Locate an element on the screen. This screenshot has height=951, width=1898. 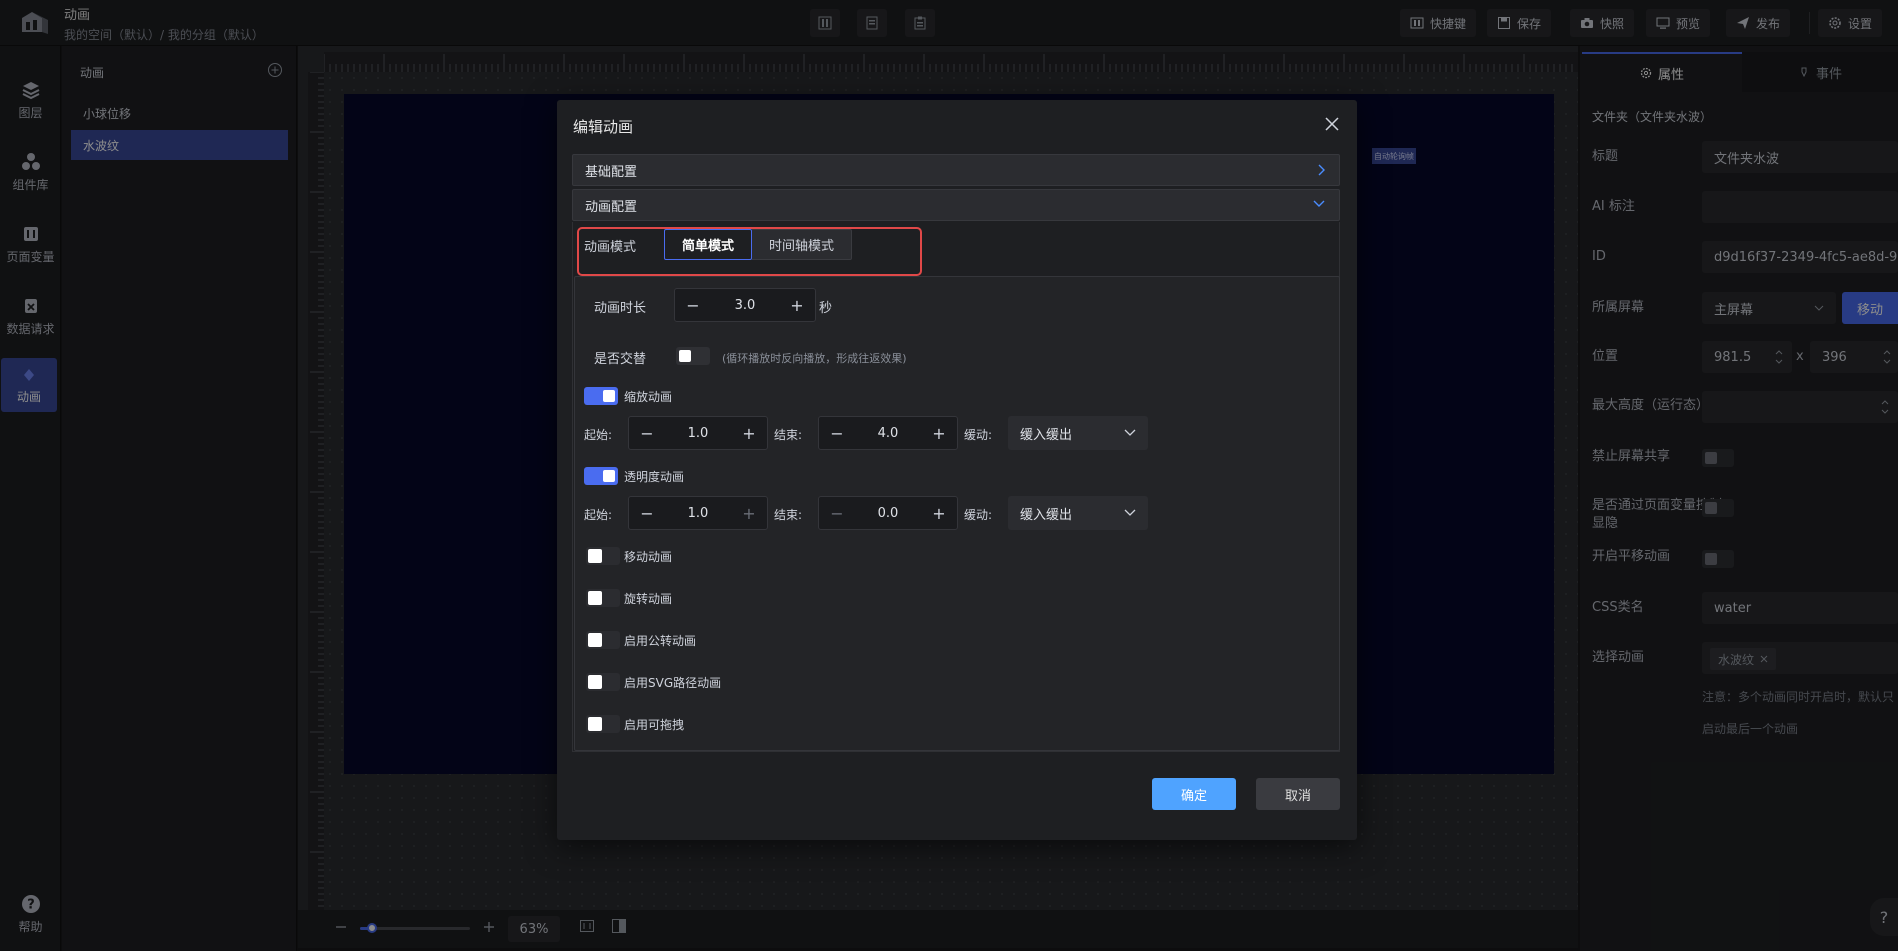
scale-ease-label: 缓动: is located at coordinates (978, 435).